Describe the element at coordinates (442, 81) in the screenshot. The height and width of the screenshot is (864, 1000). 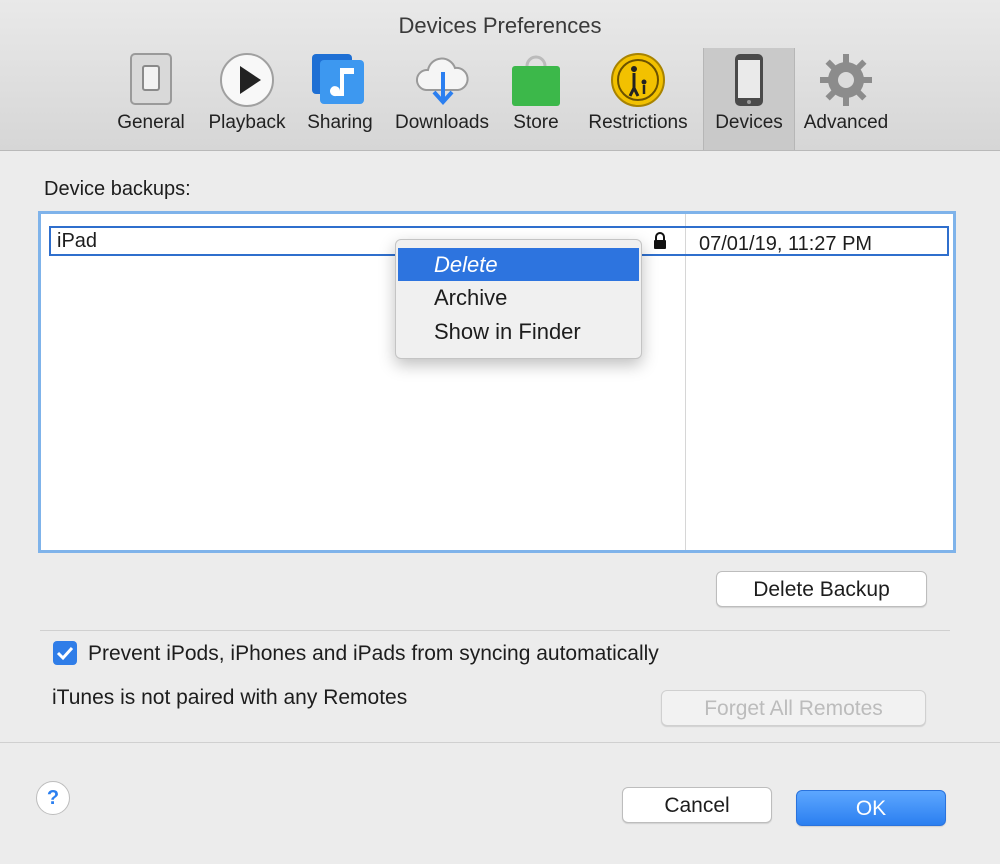
I see `cloud-download-icon` at that location.